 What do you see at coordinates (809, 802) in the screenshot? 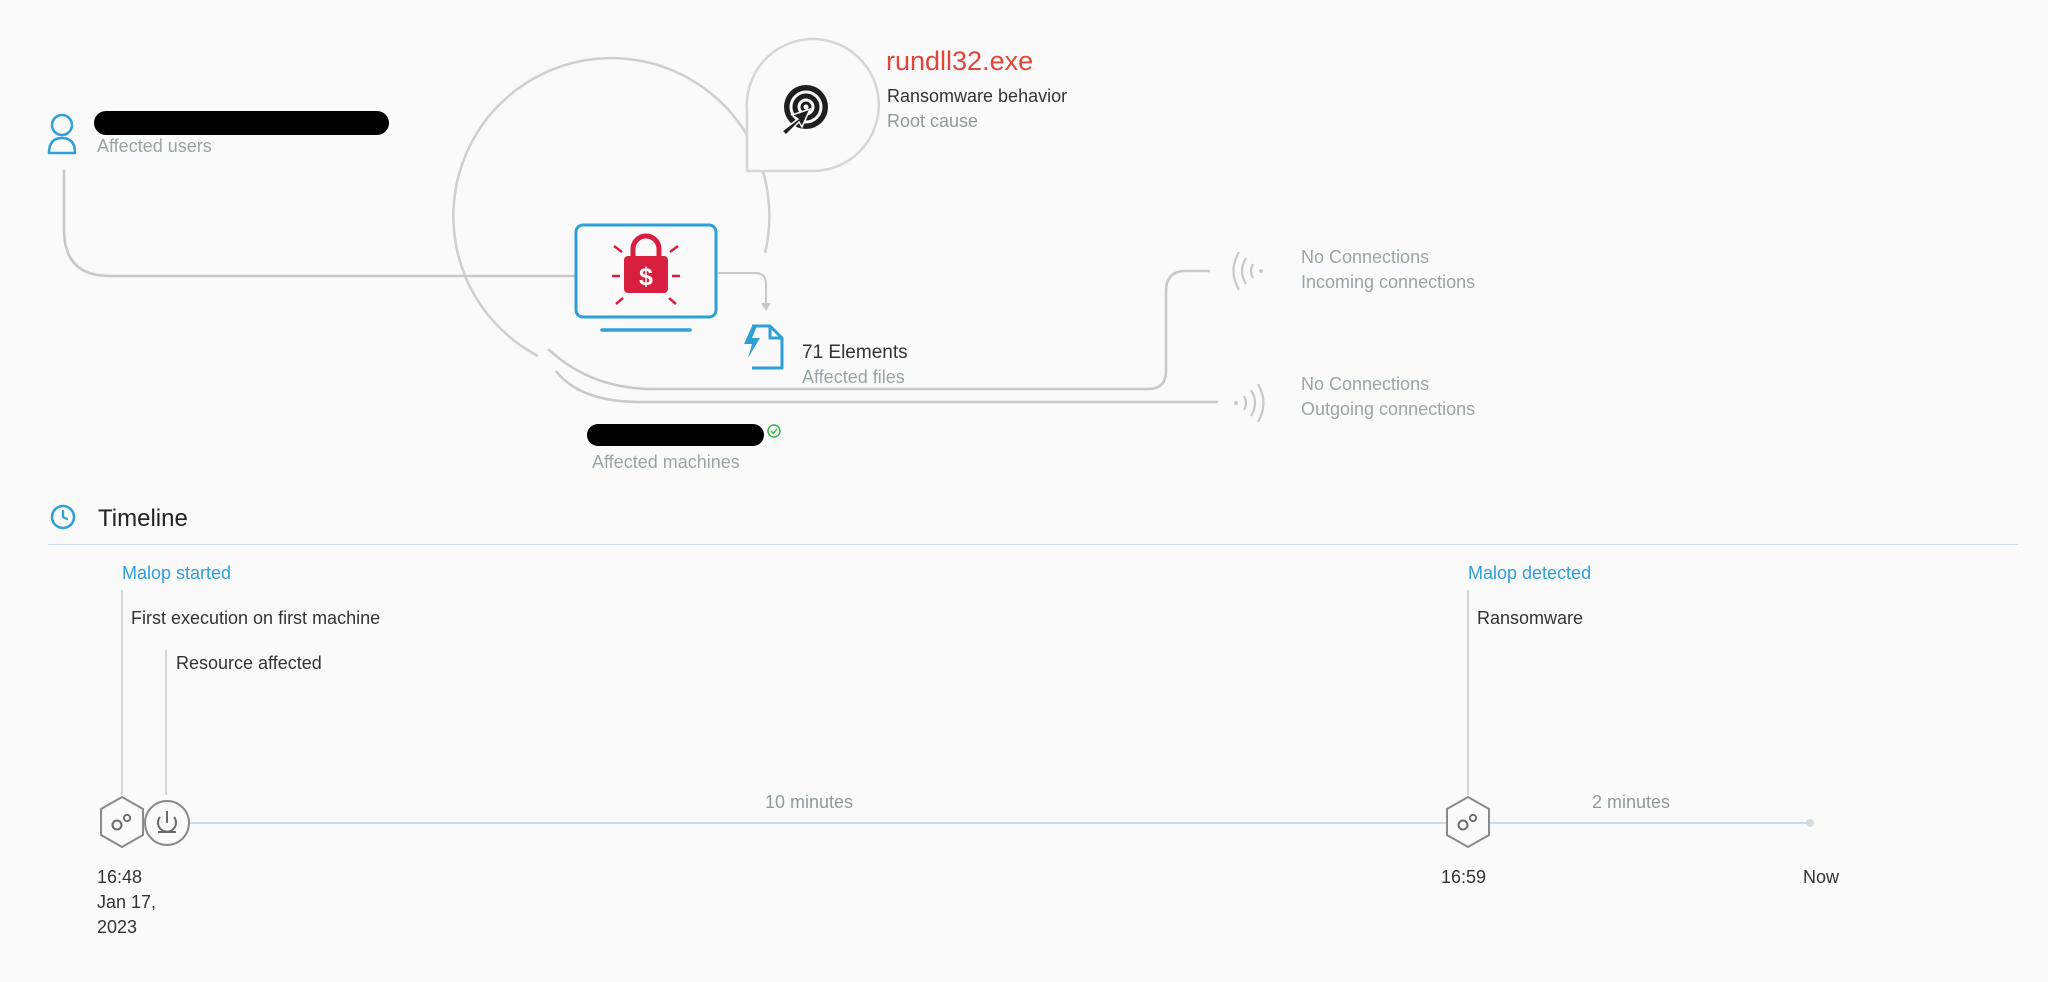
I see `duration-10-minutes: 10 minutes` at bounding box center [809, 802].